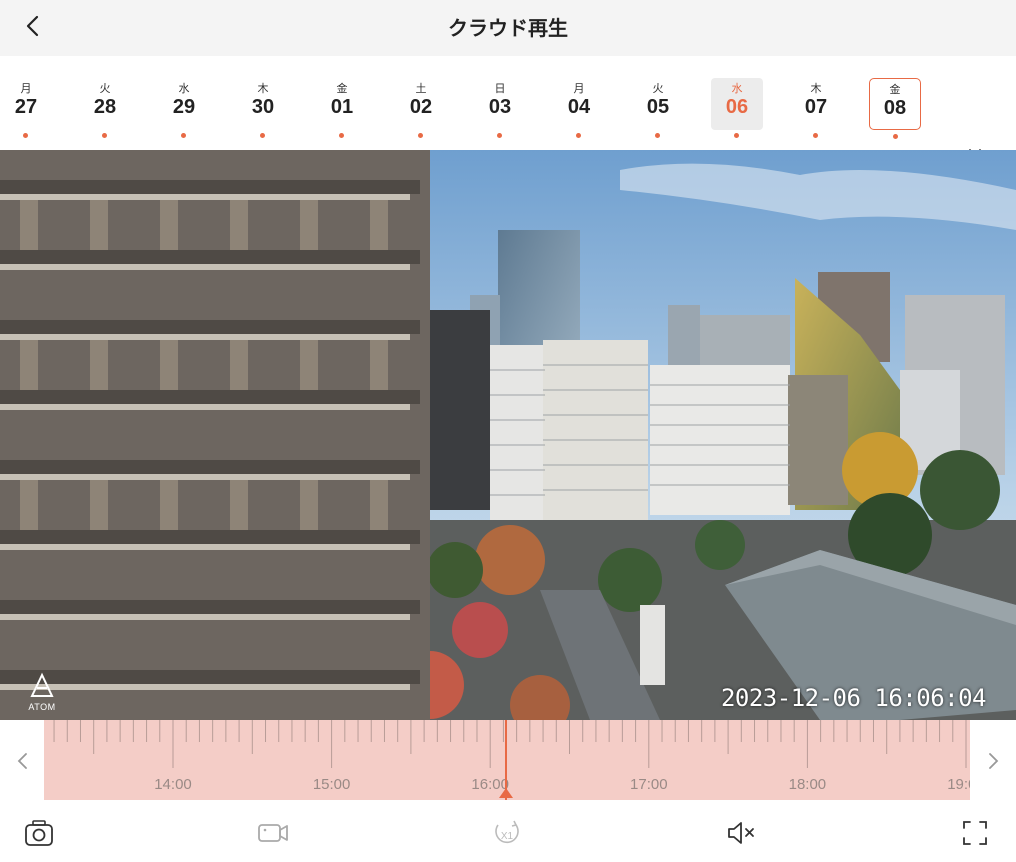  I want to click on date-item: 木 07, so click(816, 108).